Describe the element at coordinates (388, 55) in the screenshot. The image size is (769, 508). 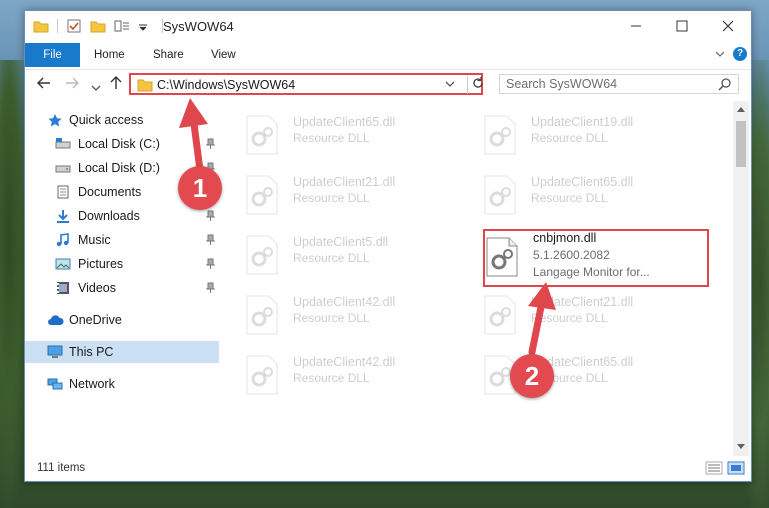
I see `ribbon-tabs: File Home Share View ?` at that location.